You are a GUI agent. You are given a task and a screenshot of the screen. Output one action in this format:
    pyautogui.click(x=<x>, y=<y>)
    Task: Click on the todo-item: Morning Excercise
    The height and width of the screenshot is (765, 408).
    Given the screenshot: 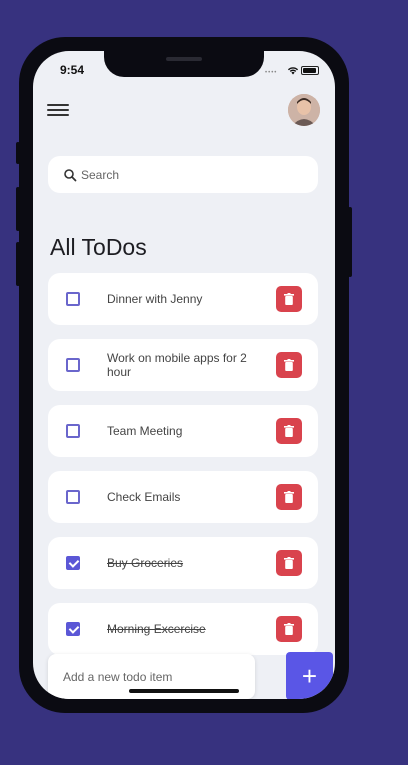 What is the action you would take?
    pyautogui.click(x=183, y=629)
    